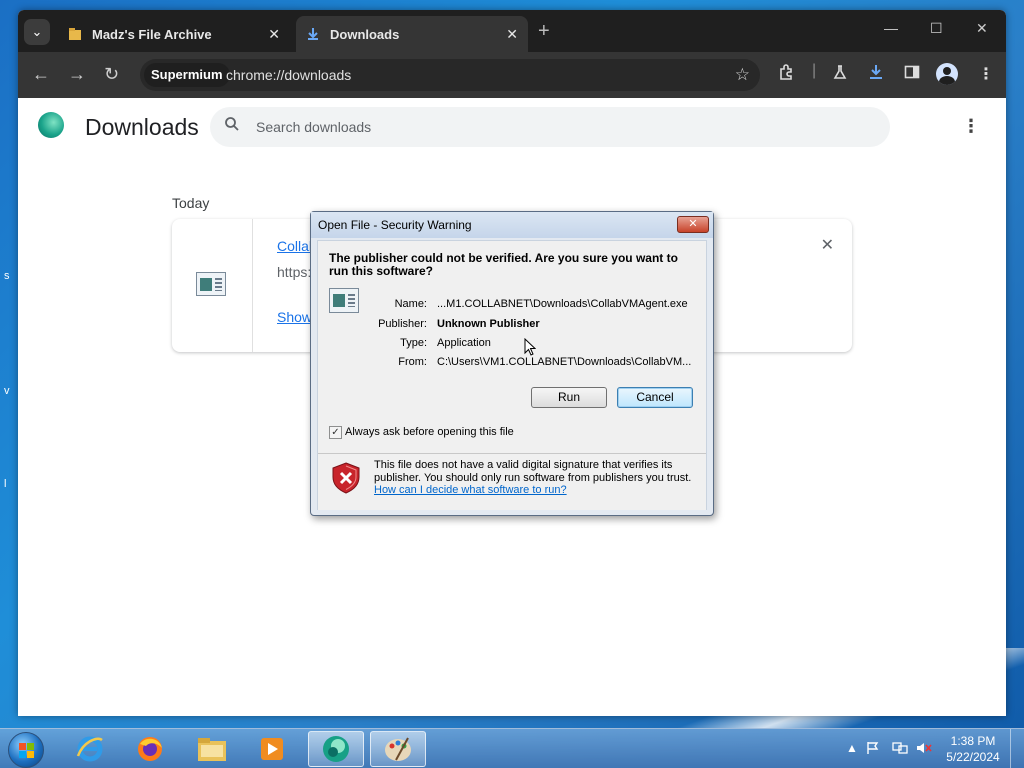 This screenshot has width=1024, height=768. What do you see at coordinates (346, 478) in the screenshot?
I see `shield-warning-icon` at bounding box center [346, 478].